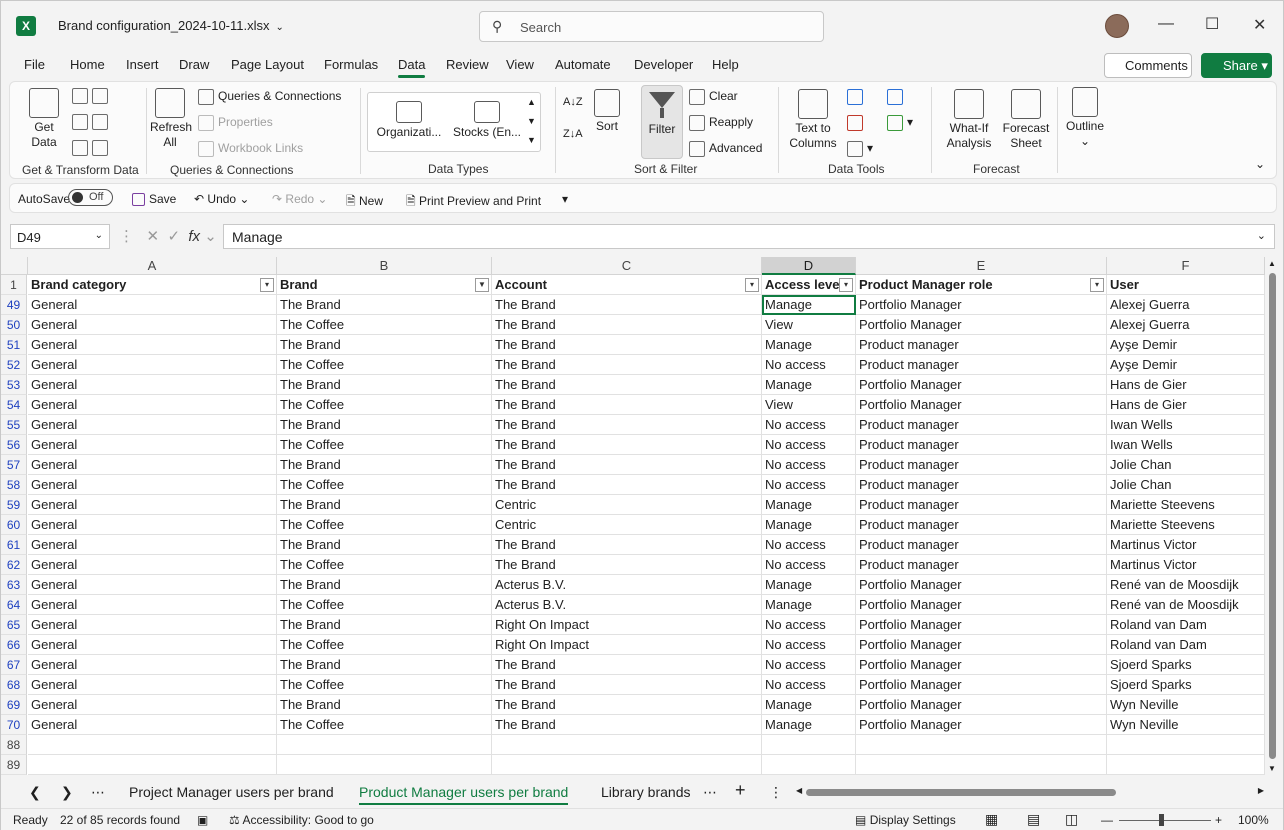  Describe the element at coordinates (14, 505) in the screenshot. I see `row-header: 59` at that location.